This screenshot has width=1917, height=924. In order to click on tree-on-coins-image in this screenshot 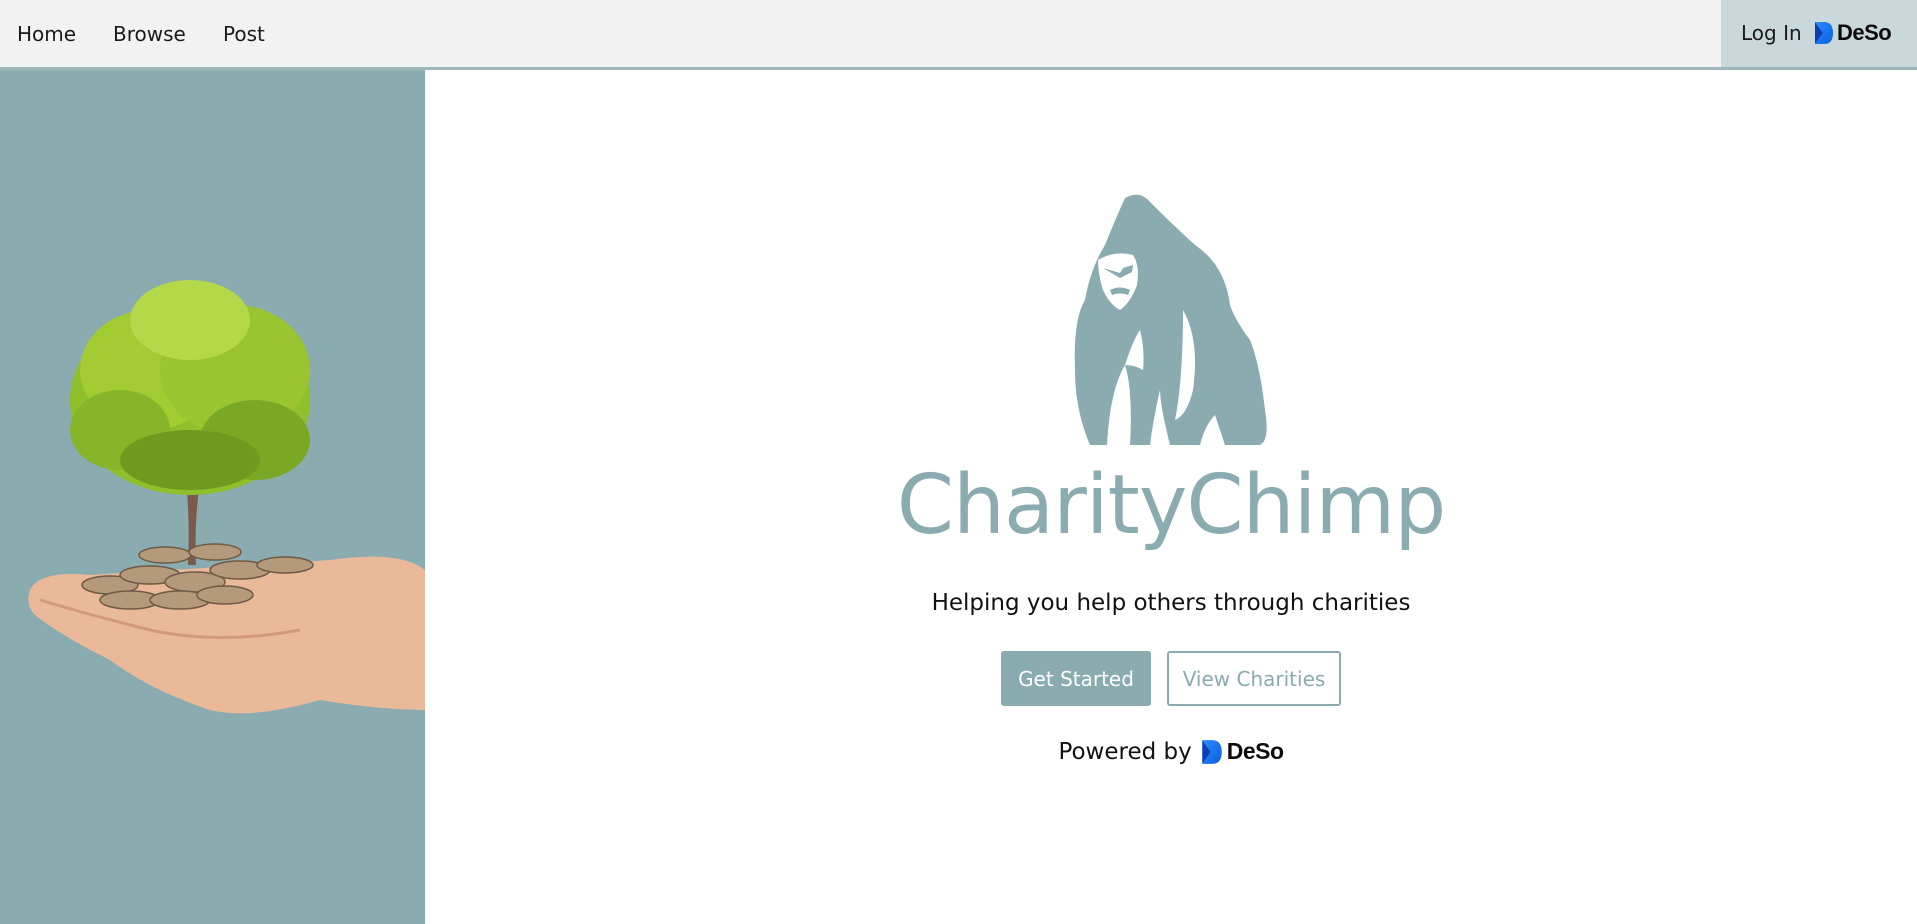, I will do `click(226, 497)`.